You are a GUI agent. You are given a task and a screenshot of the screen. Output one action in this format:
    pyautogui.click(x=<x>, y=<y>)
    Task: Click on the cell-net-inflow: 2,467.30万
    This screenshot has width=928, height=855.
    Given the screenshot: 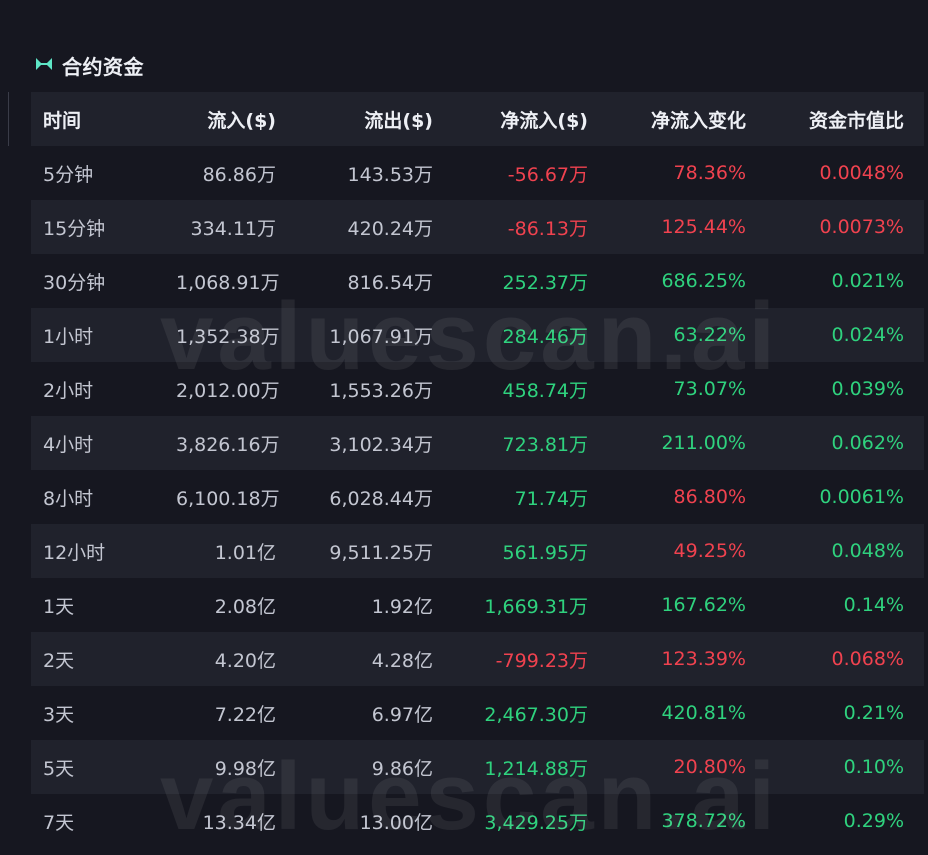 What is the action you would take?
    pyautogui.click(x=536, y=714)
    